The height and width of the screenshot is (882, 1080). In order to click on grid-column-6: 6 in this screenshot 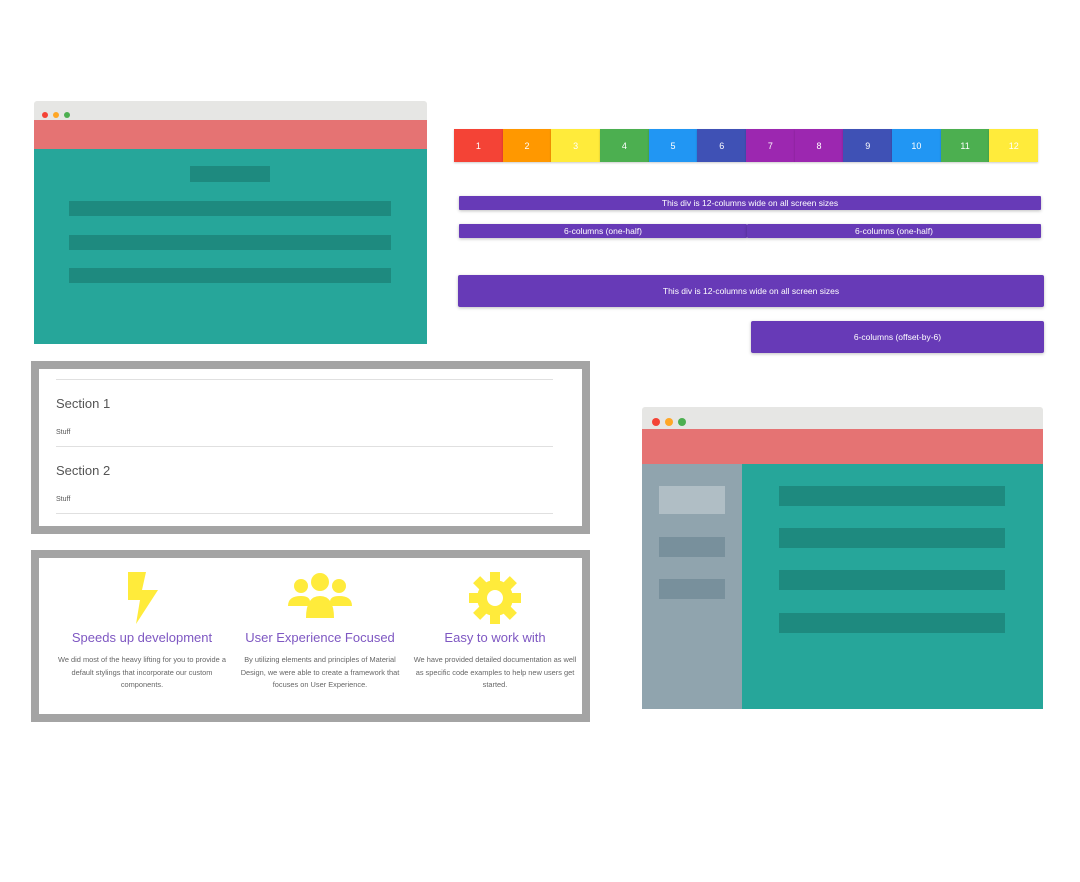, I will do `click(722, 145)`.